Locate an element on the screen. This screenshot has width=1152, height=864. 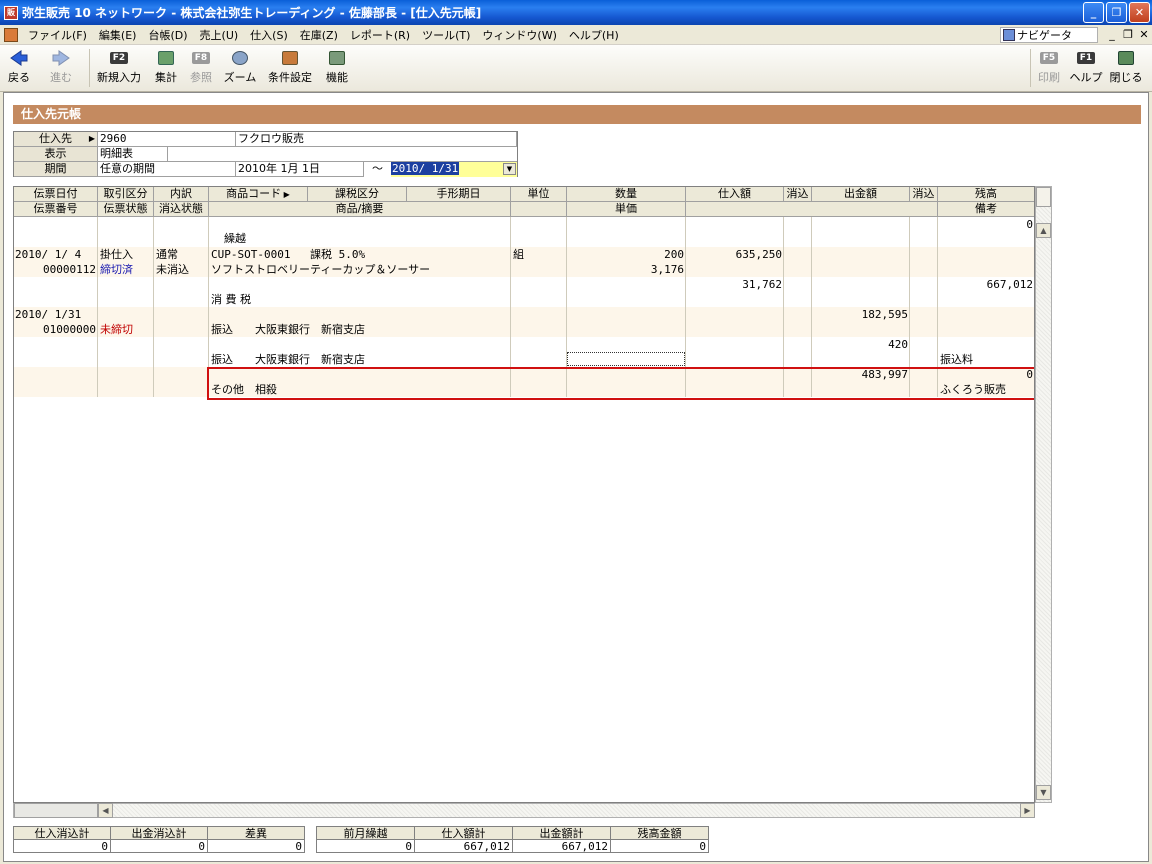
functions-button: 機能 is located at coordinates (337, 68).